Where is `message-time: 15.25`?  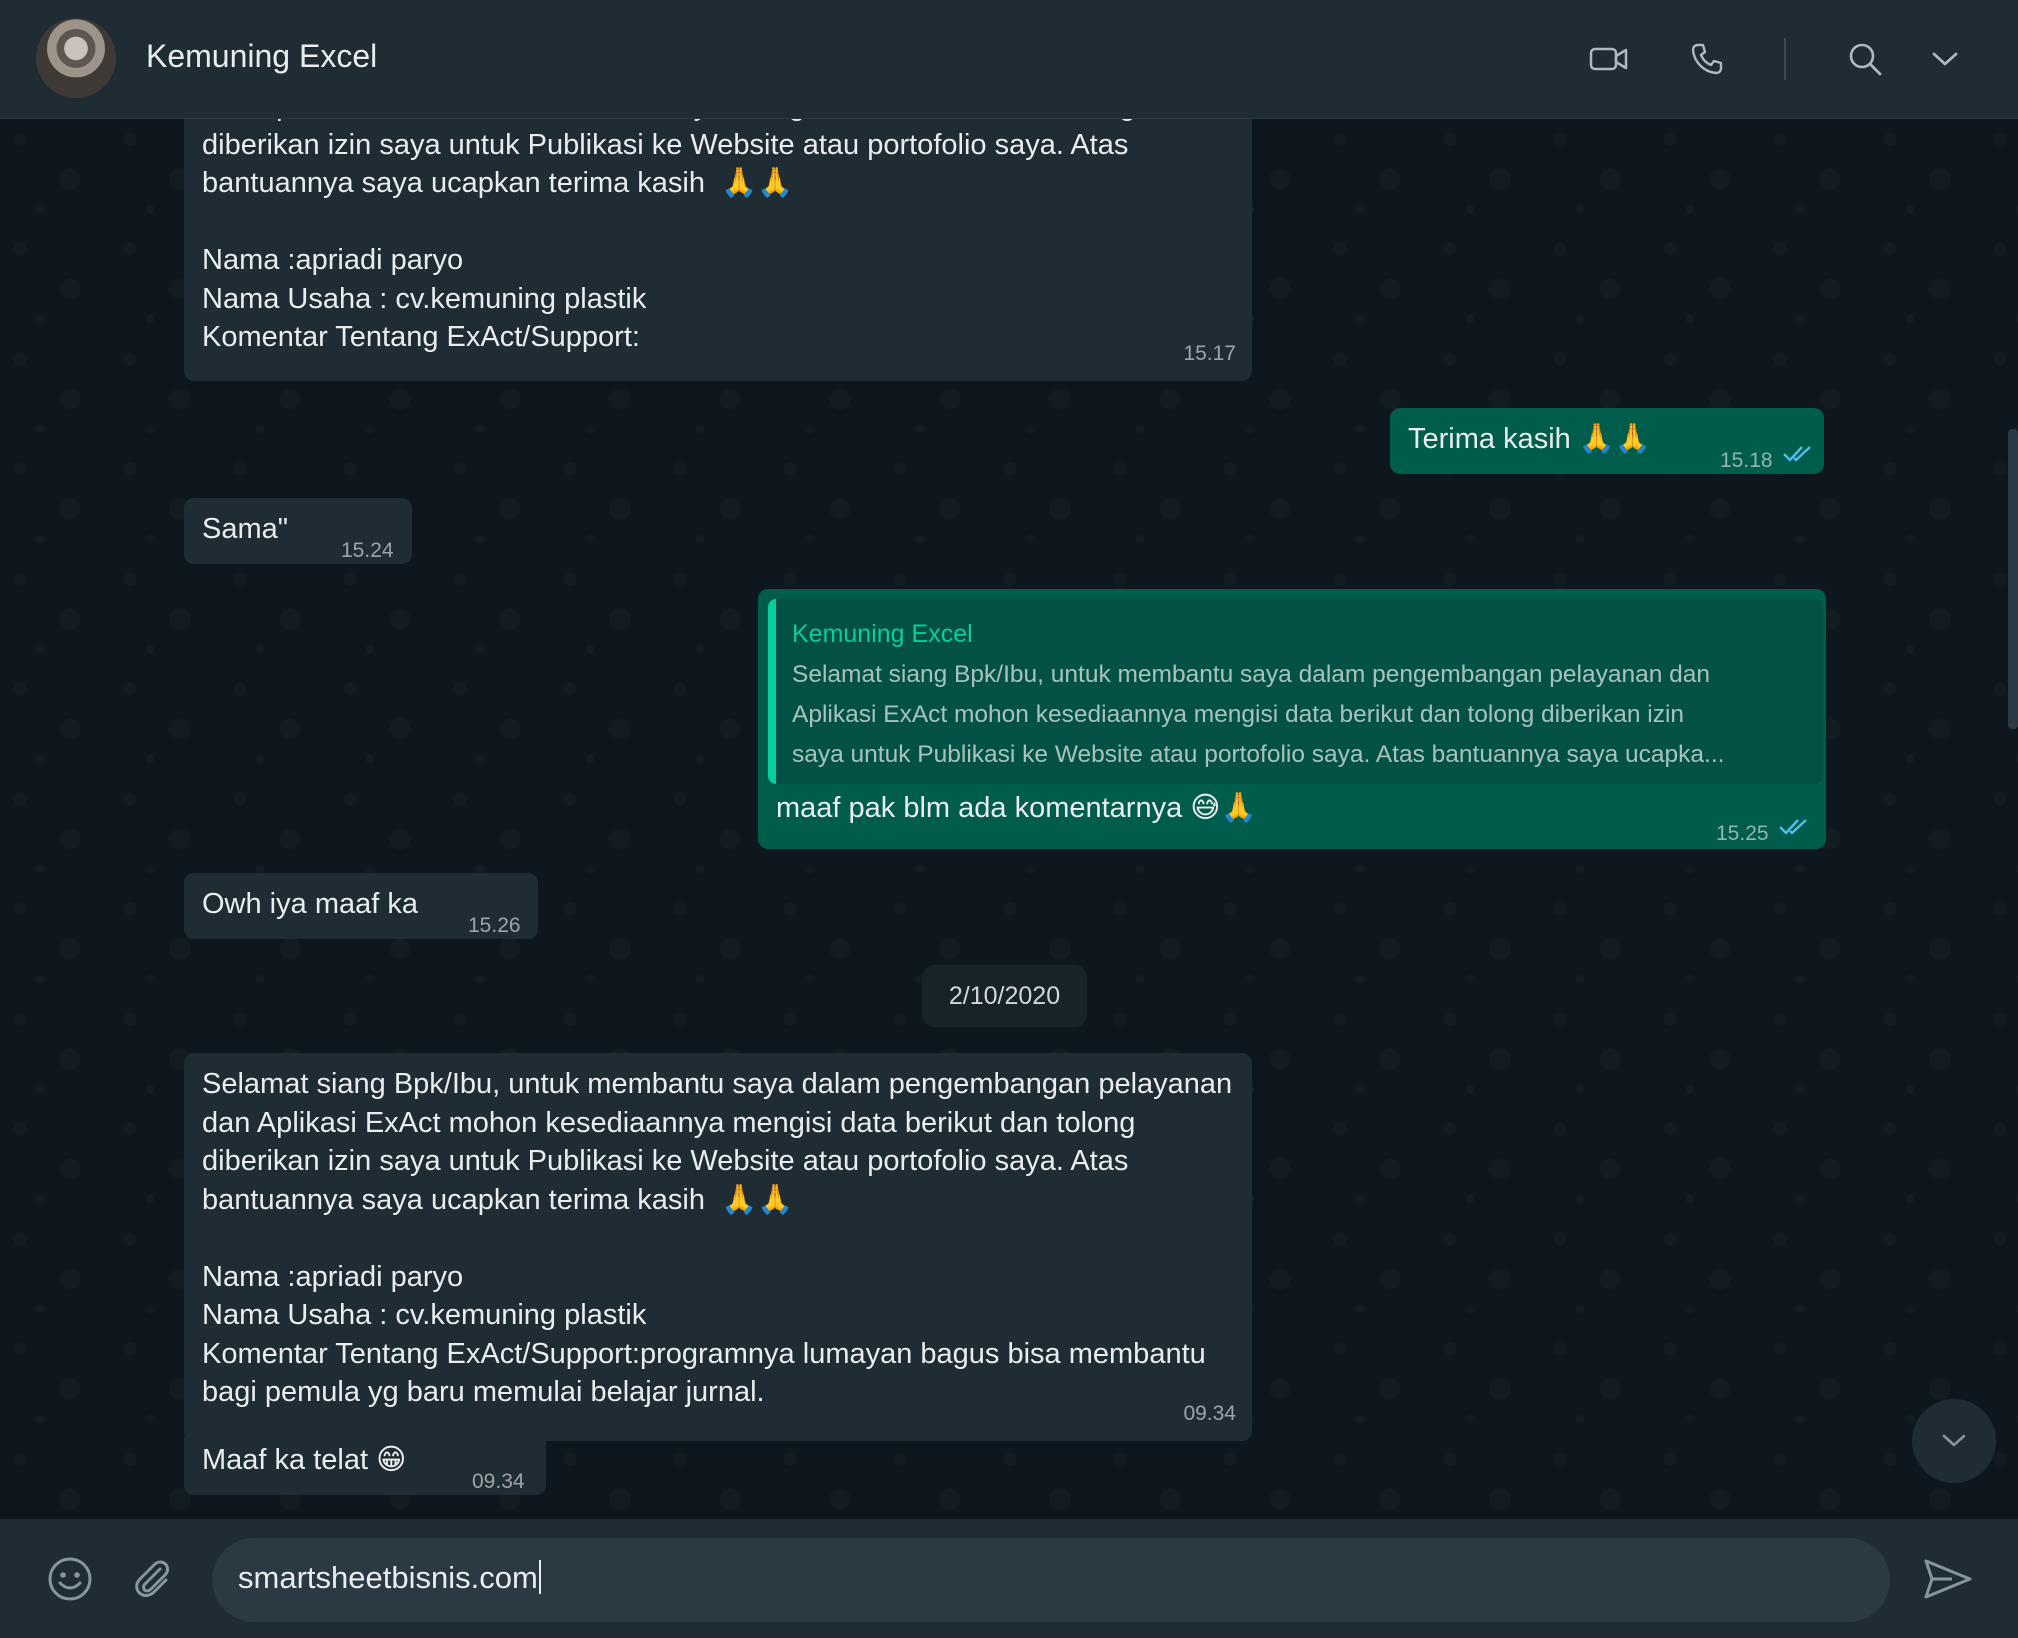 message-time: 15.25 is located at coordinates (1742, 833).